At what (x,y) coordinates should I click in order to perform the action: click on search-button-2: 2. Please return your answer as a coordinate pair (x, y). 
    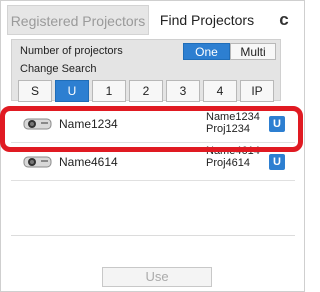
    Looking at the image, I should click on (146, 91).